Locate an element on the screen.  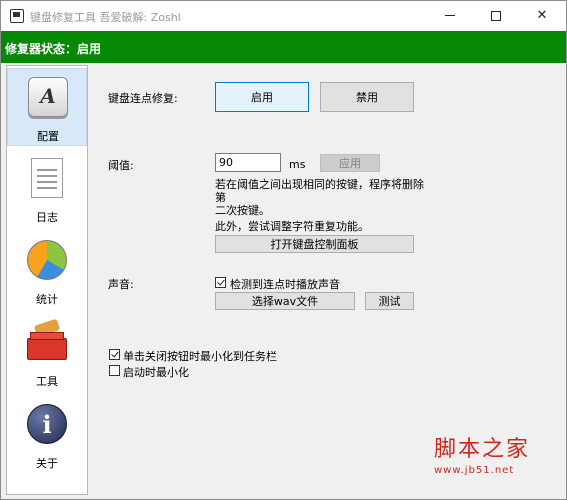
play-sound-label: 检测到连点时播放声音 is located at coordinates (285, 284).